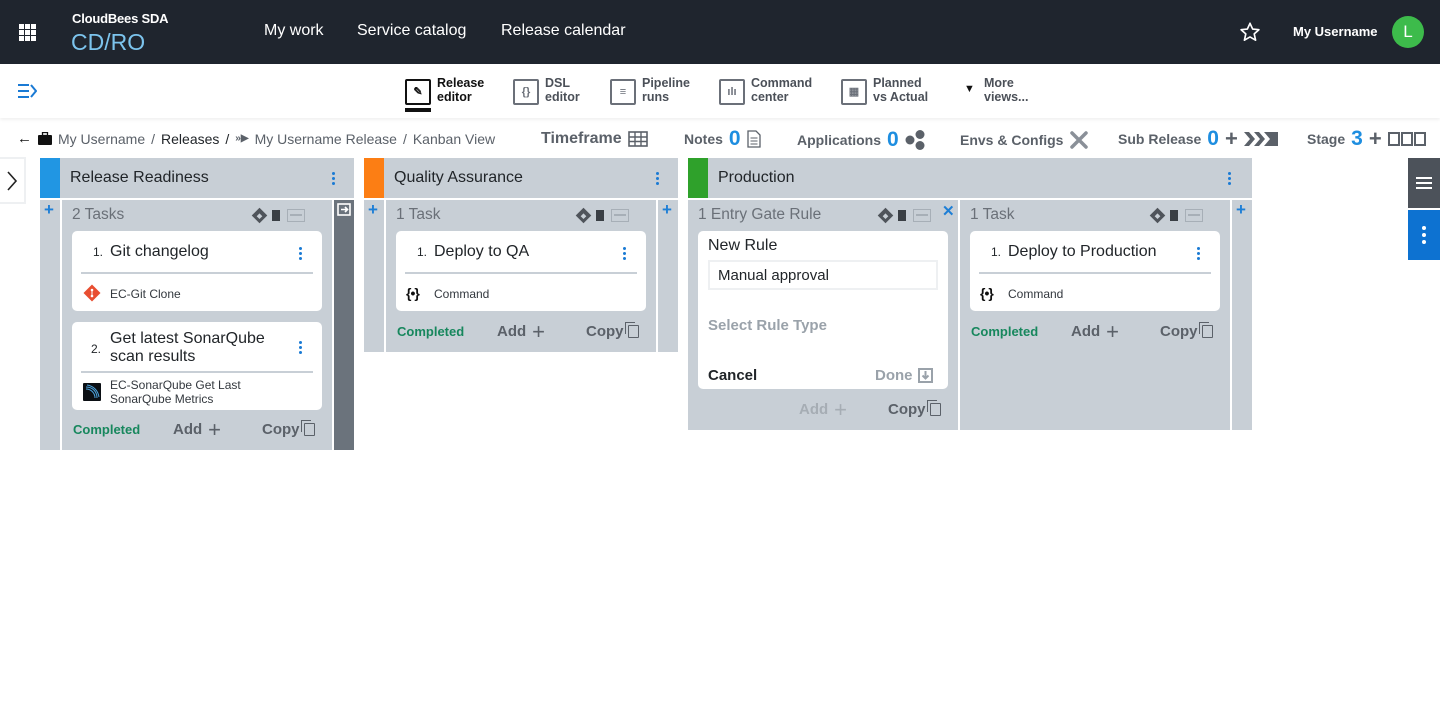 The width and height of the screenshot is (1440, 720). What do you see at coordinates (190, 139) in the screenshot?
I see `breadcrumb-releases: Releases` at bounding box center [190, 139].